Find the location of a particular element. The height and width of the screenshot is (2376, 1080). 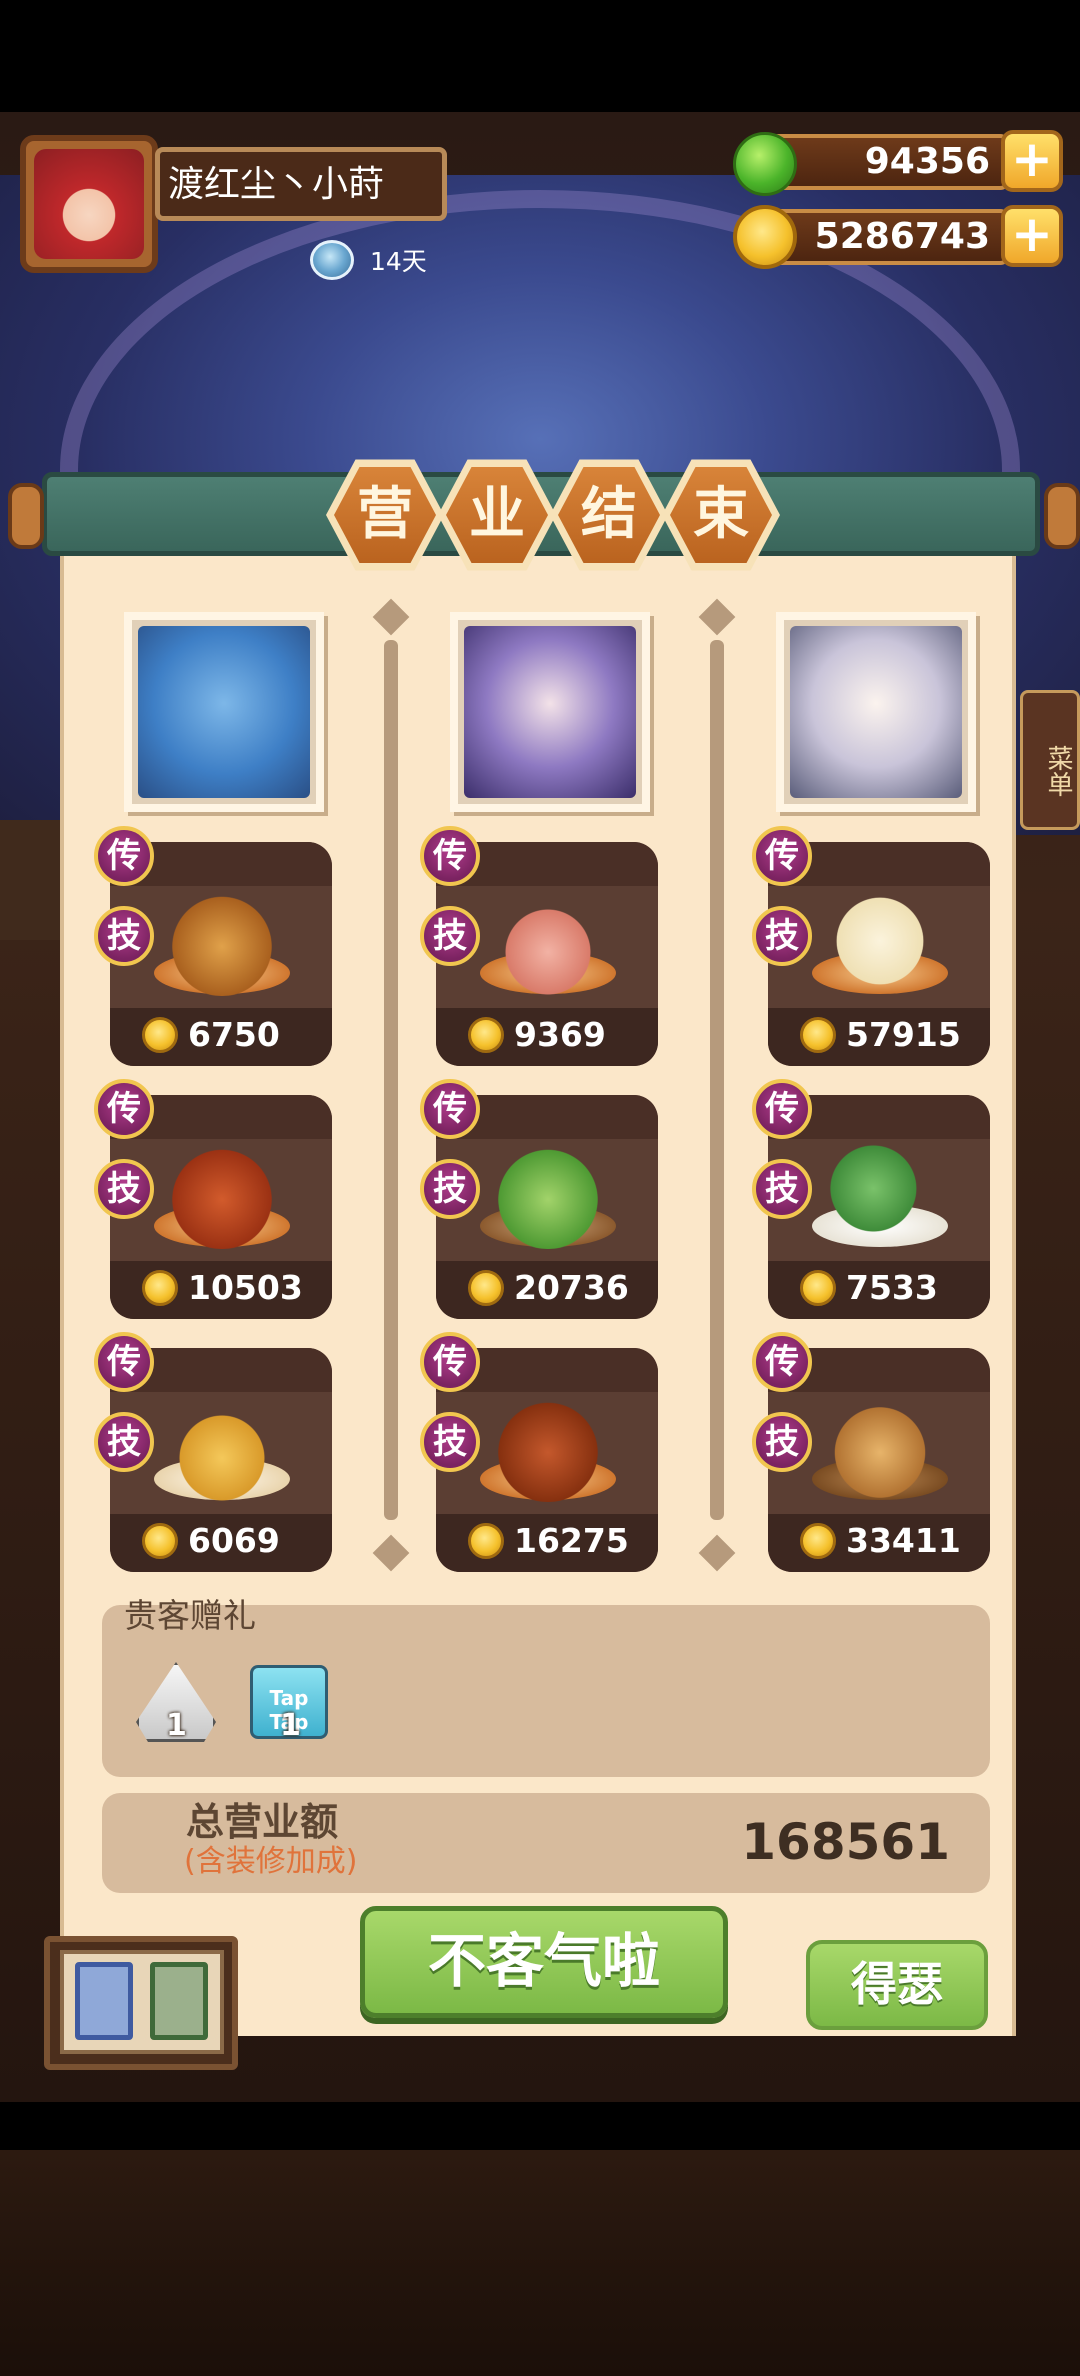

coin-count: 5286743 is located at coordinates (902, 236).